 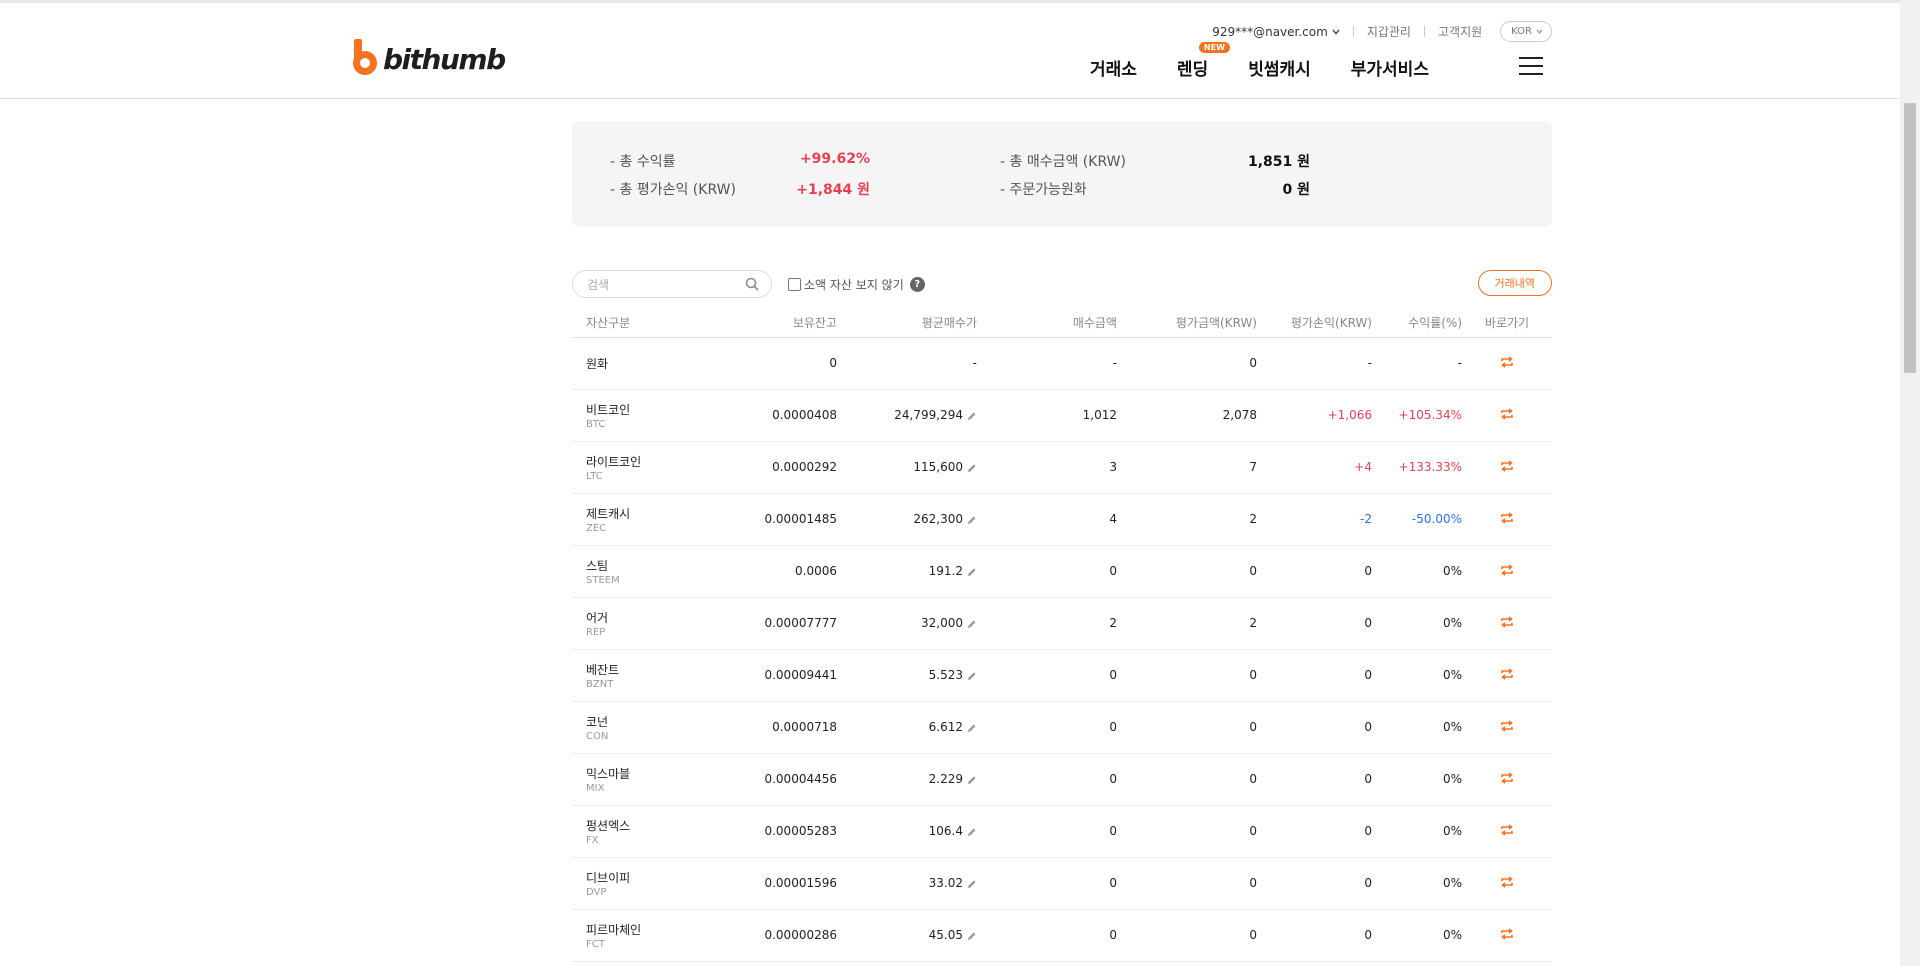 What do you see at coordinates (1187, 467) in the screenshot?
I see `eval-amount-cell: 7` at bounding box center [1187, 467].